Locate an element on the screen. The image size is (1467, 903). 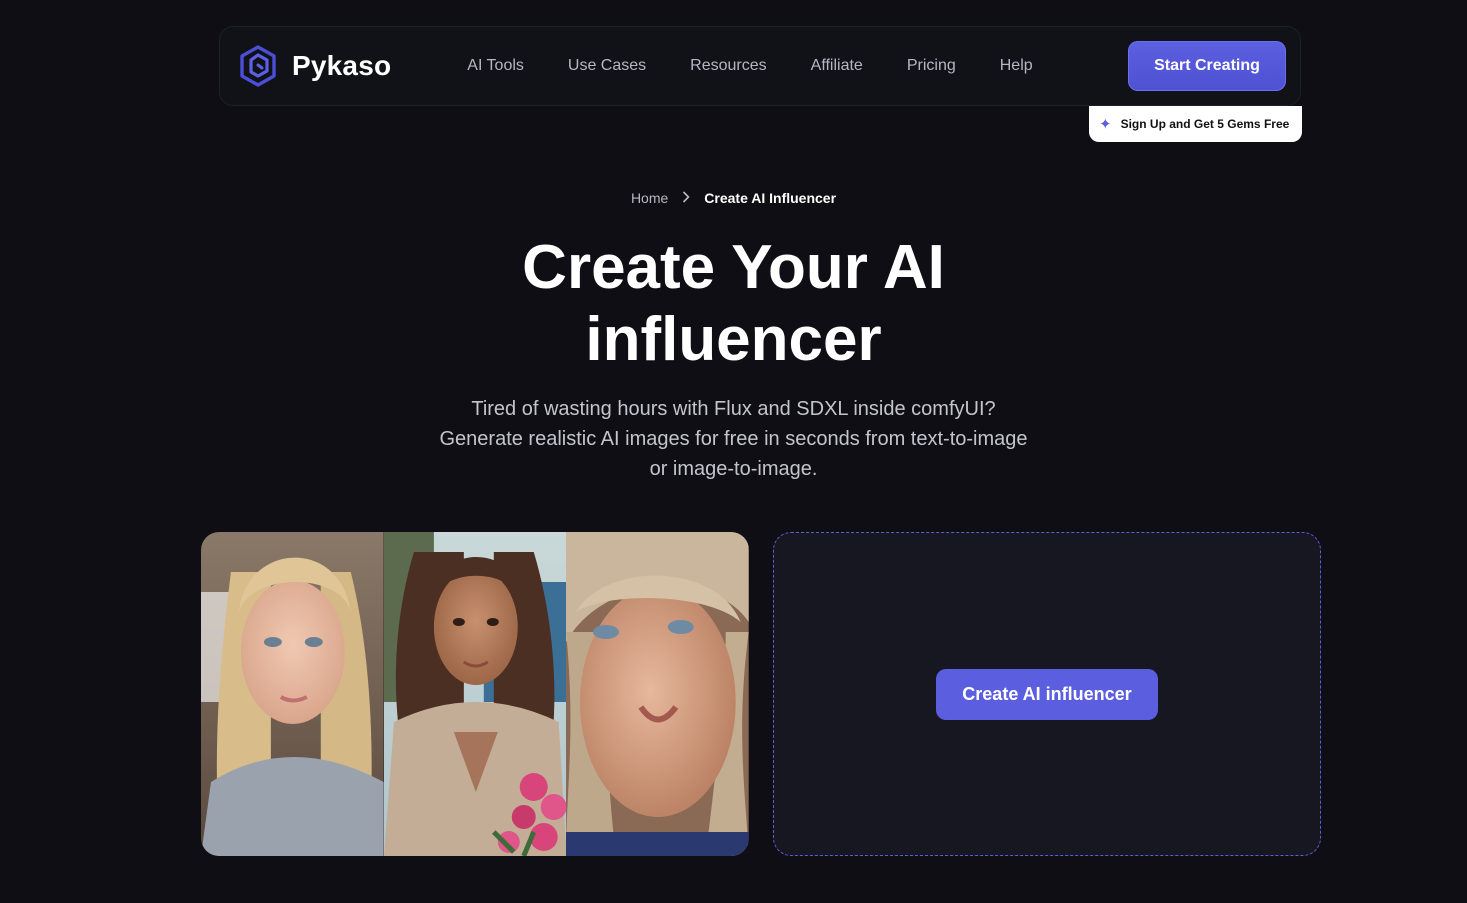
page-title-line-1: Create Your AI is located at coordinates (733, 267).